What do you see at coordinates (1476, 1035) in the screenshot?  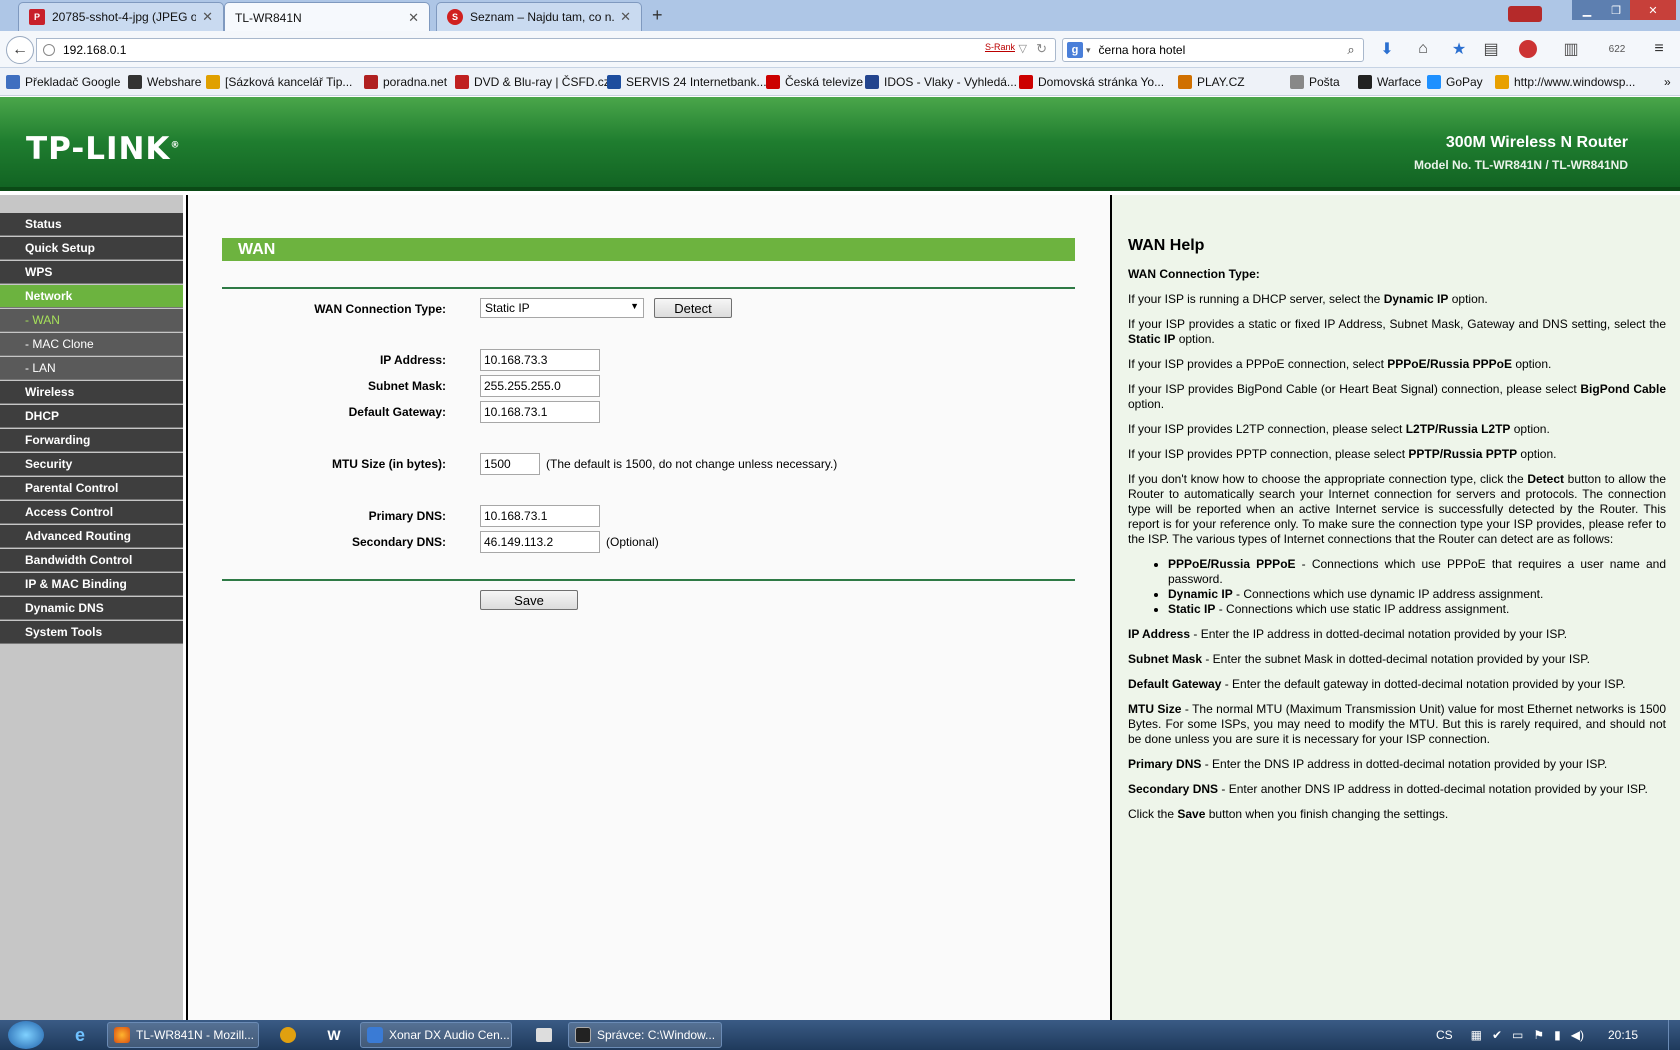 I see `tray-network-icon: ▦` at bounding box center [1476, 1035].